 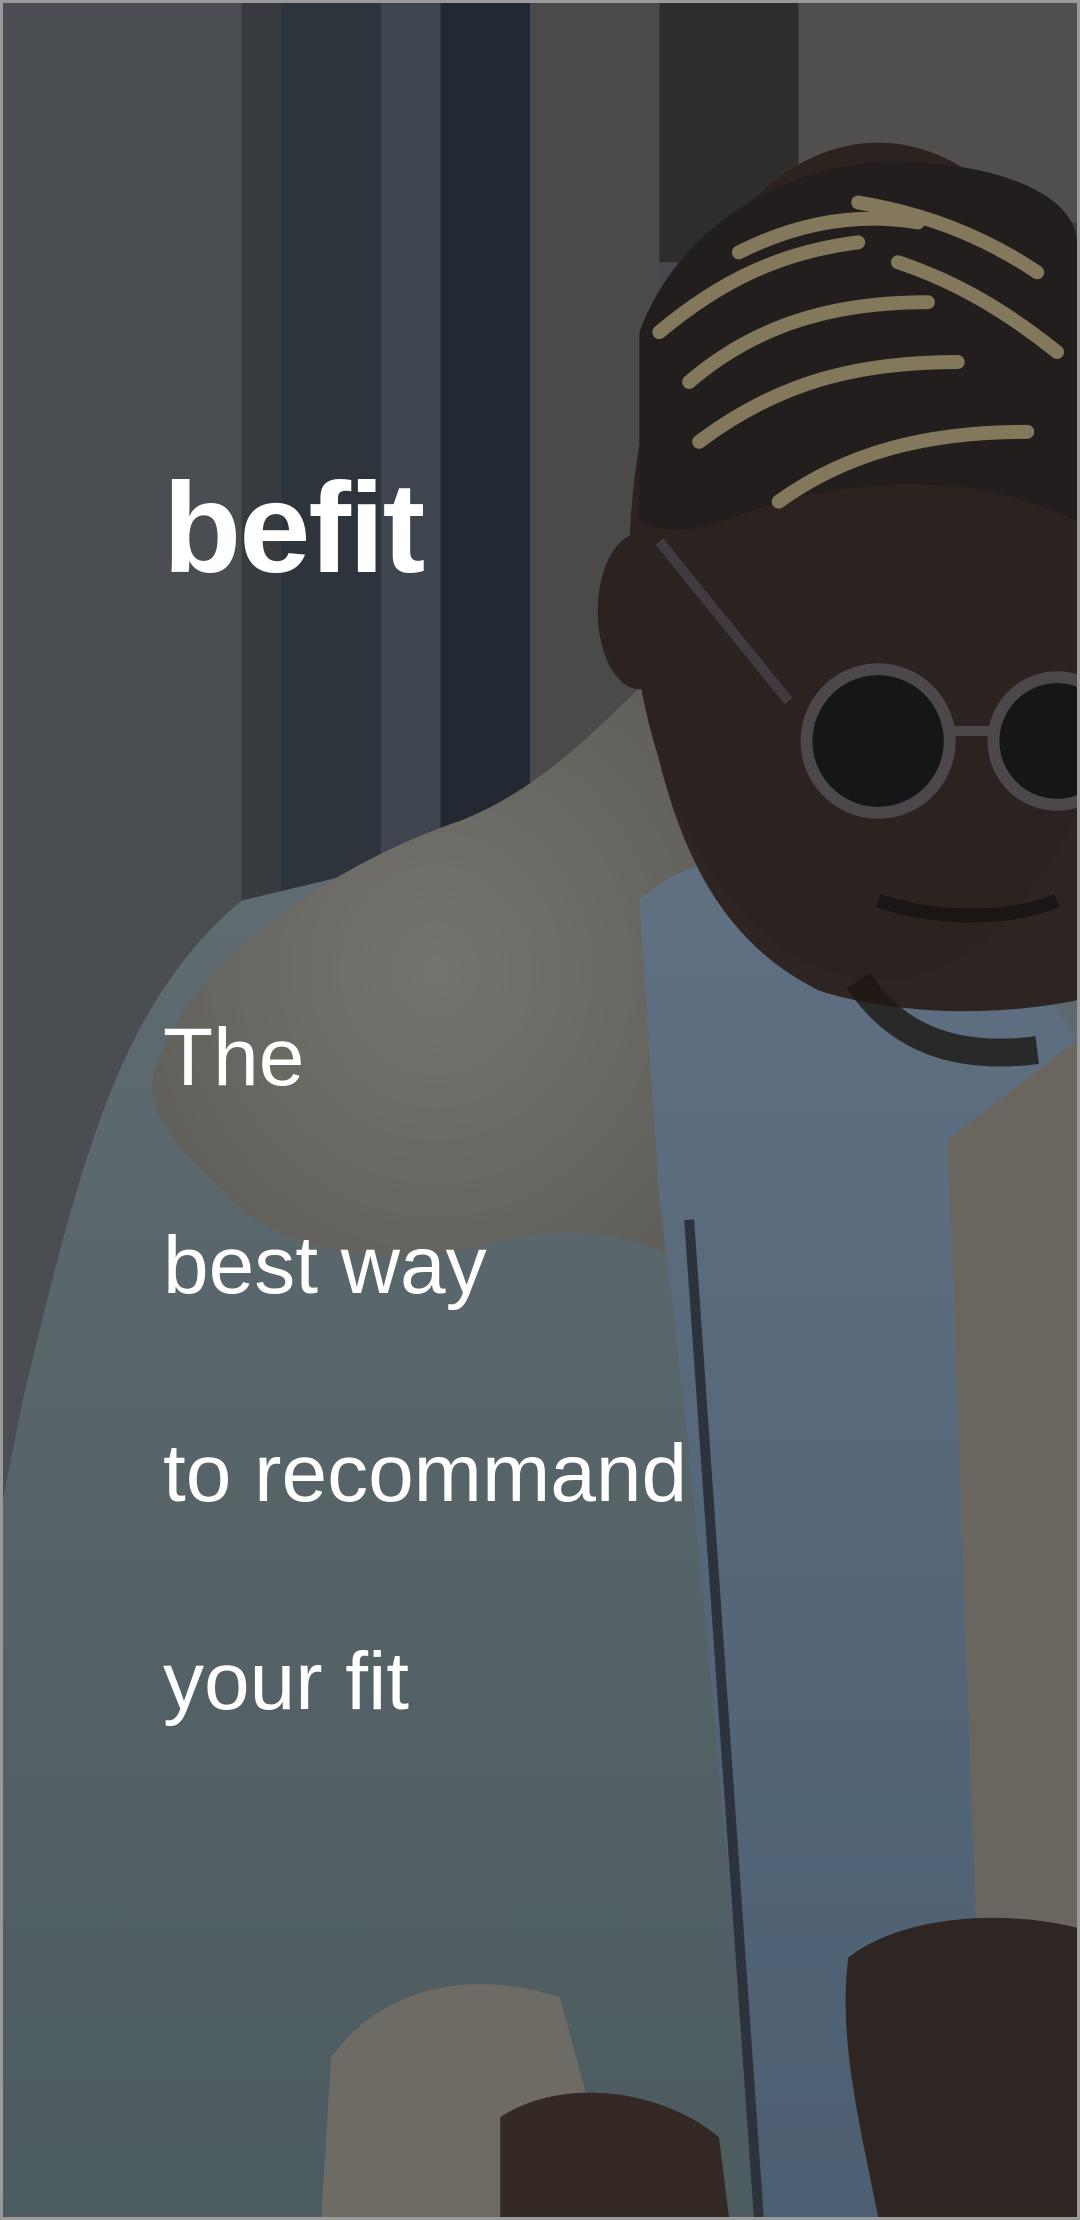 What do you see at coordinates (286, 1681) in the screenshot?
I see `tagline-line: your fit` at bounding box center [286, 1681].